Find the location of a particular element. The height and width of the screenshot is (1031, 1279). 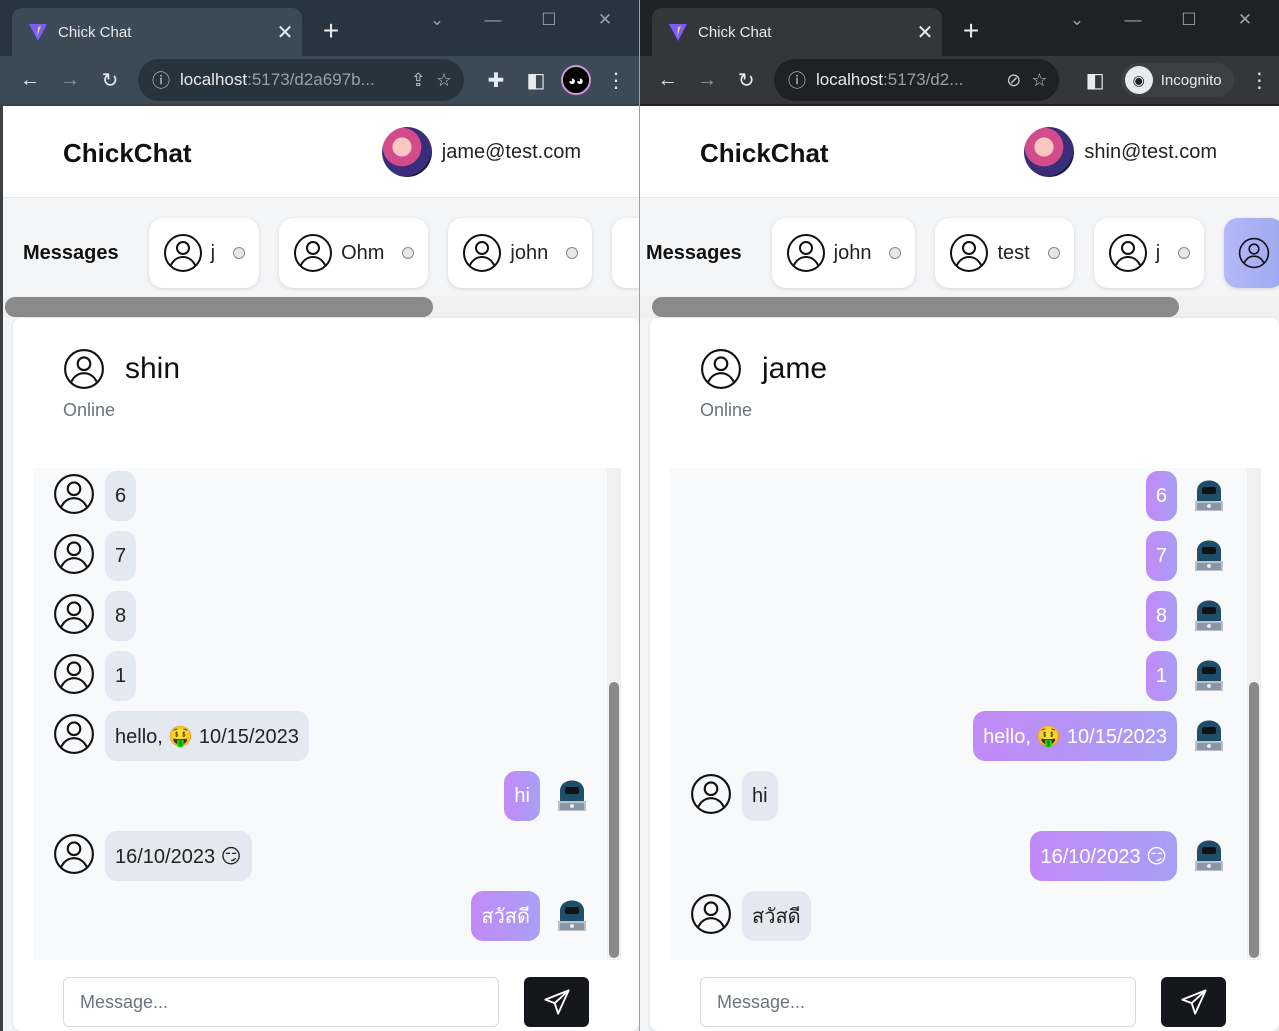

user-menu: jame@test.com is located at coordinates (481, 152).